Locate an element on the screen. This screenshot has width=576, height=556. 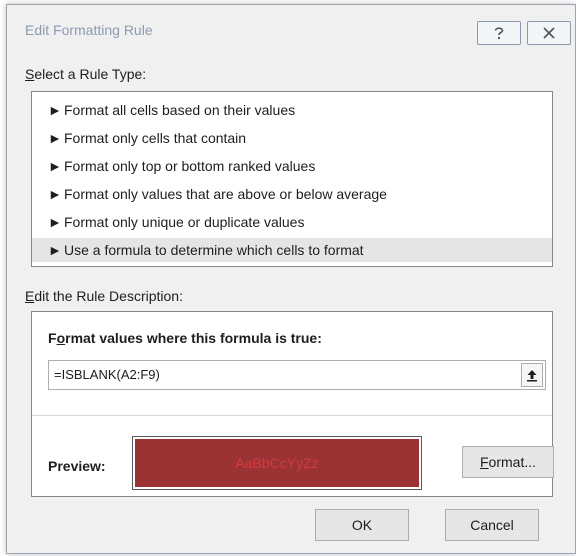
rule-type-item: ► Format only top or bottom ranked values is located at coordinates (292, 166).